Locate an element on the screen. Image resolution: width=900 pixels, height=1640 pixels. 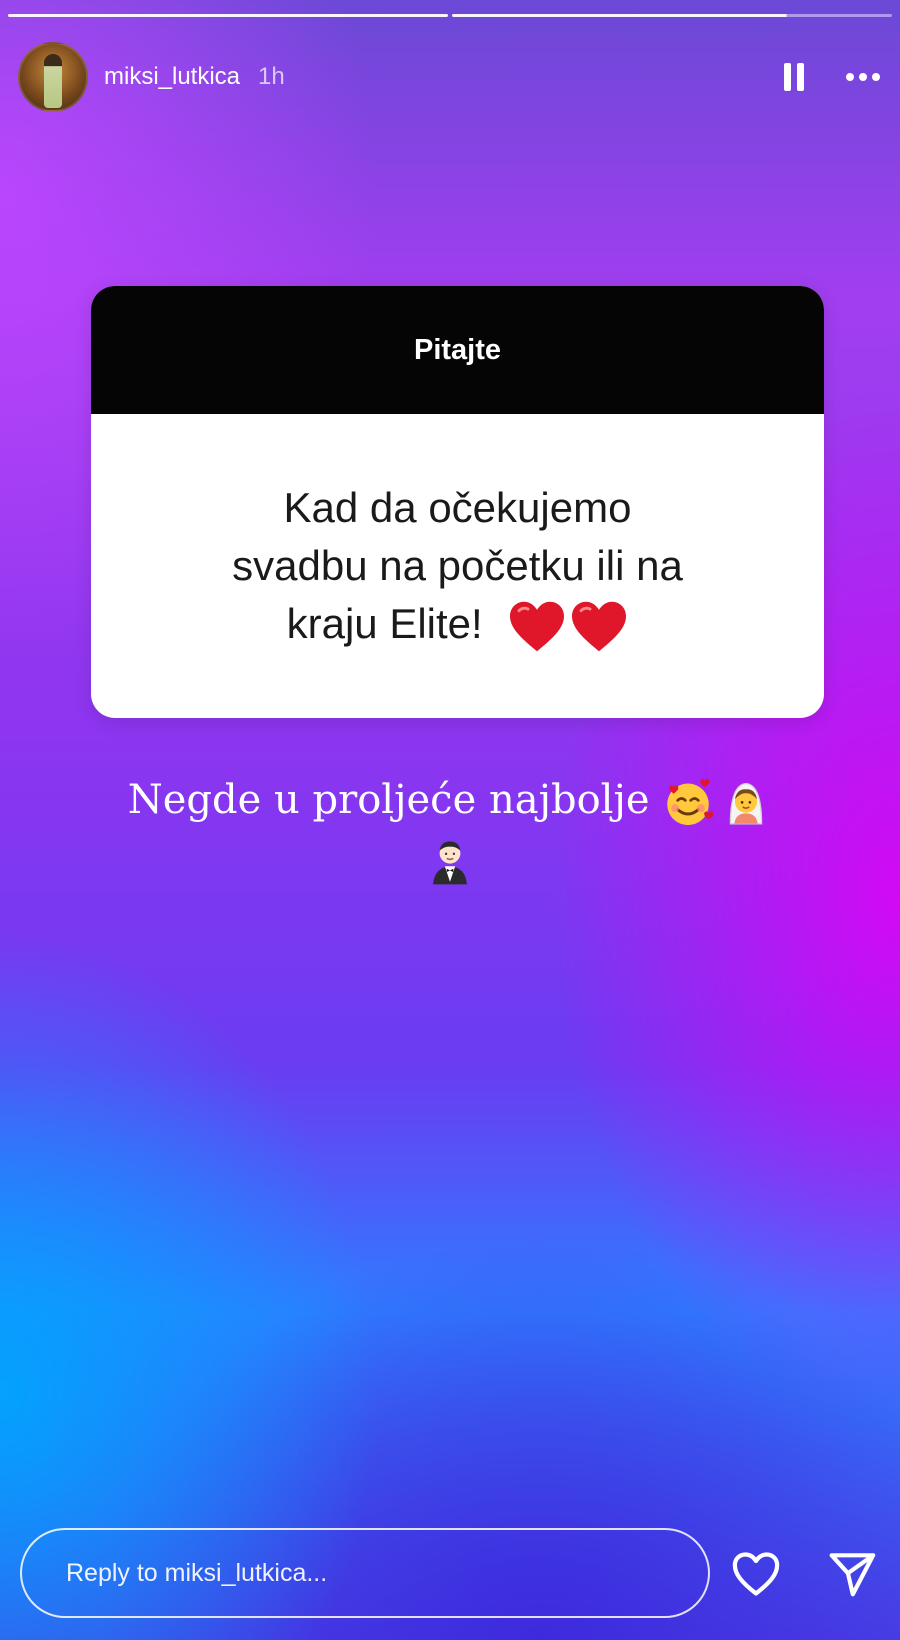
smiling-face-with-hearts-icon is located at coordinates (690, 802).